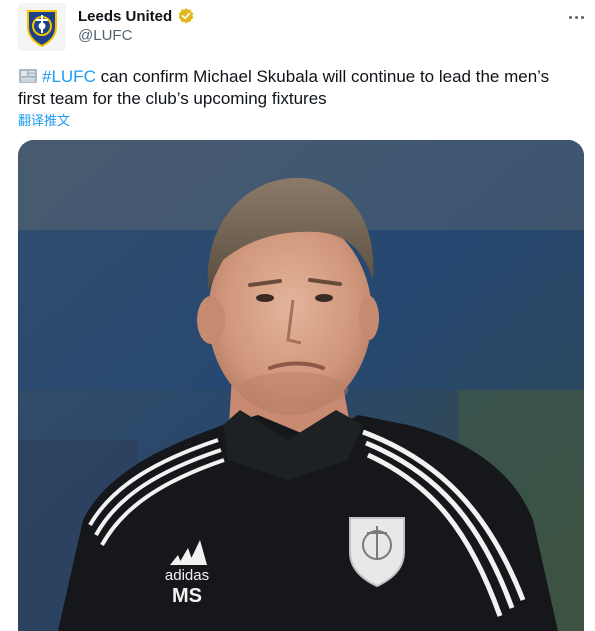  I want to click on jacket-initials-text: MS, so click(187, 596).